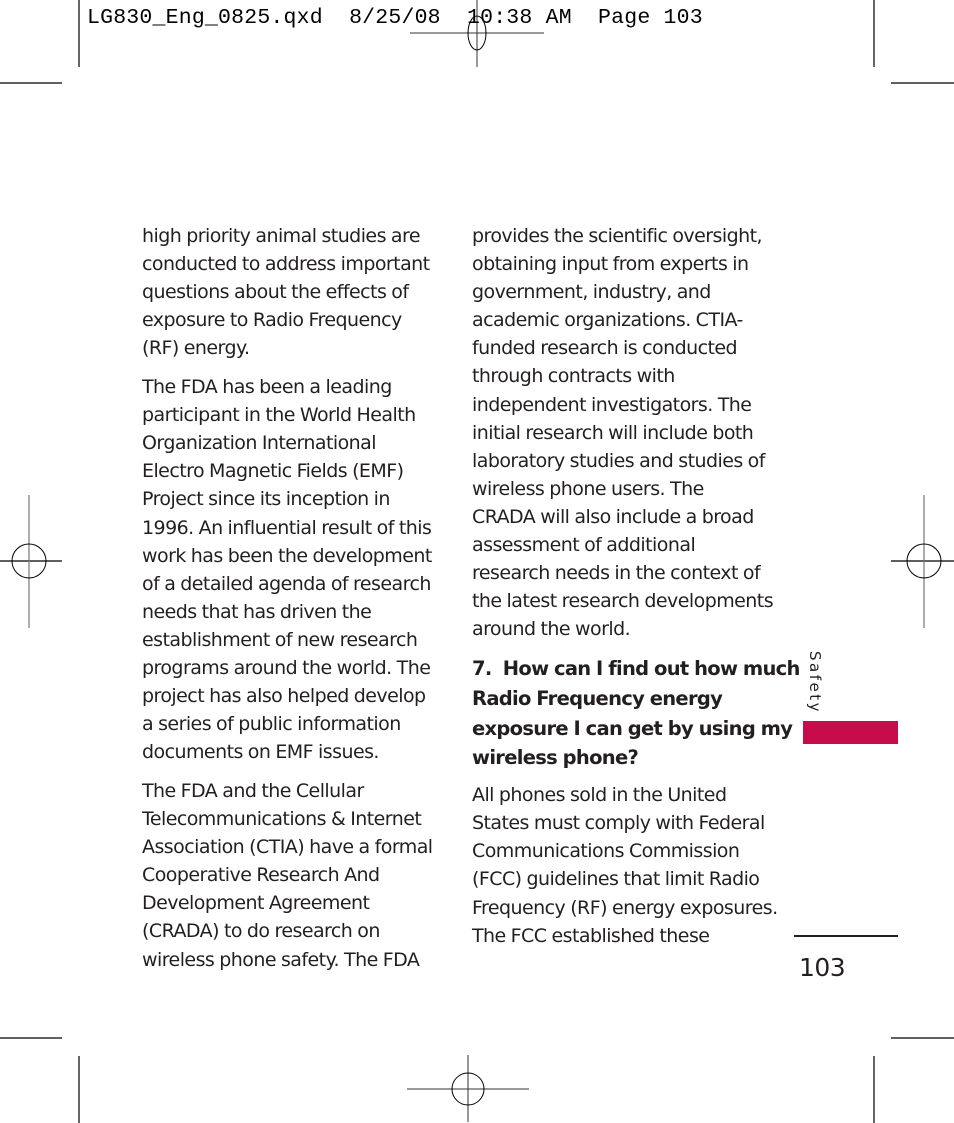  What do you see at coordinates (623, 601) in the screenshot?
I see `text-line: the latest research developments` at bounding box center [623, 601].